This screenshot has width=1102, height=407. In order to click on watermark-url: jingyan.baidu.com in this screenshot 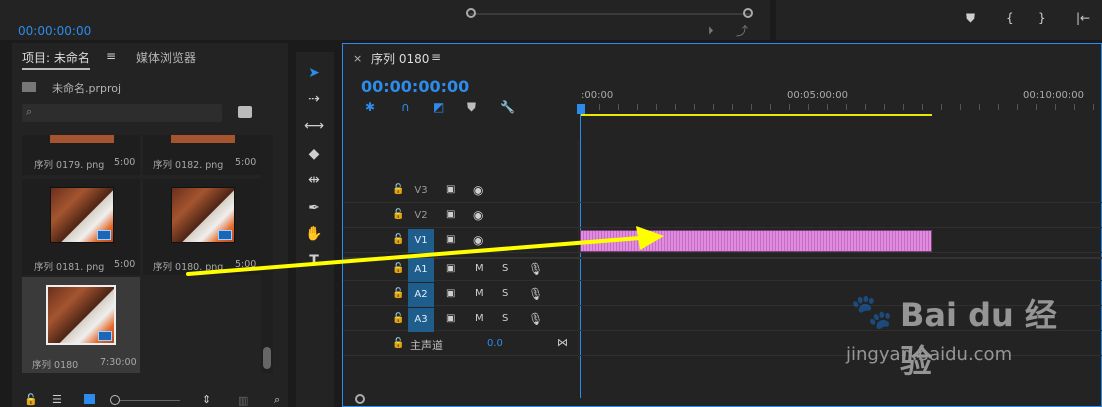, I will do `click(929, 354)`.